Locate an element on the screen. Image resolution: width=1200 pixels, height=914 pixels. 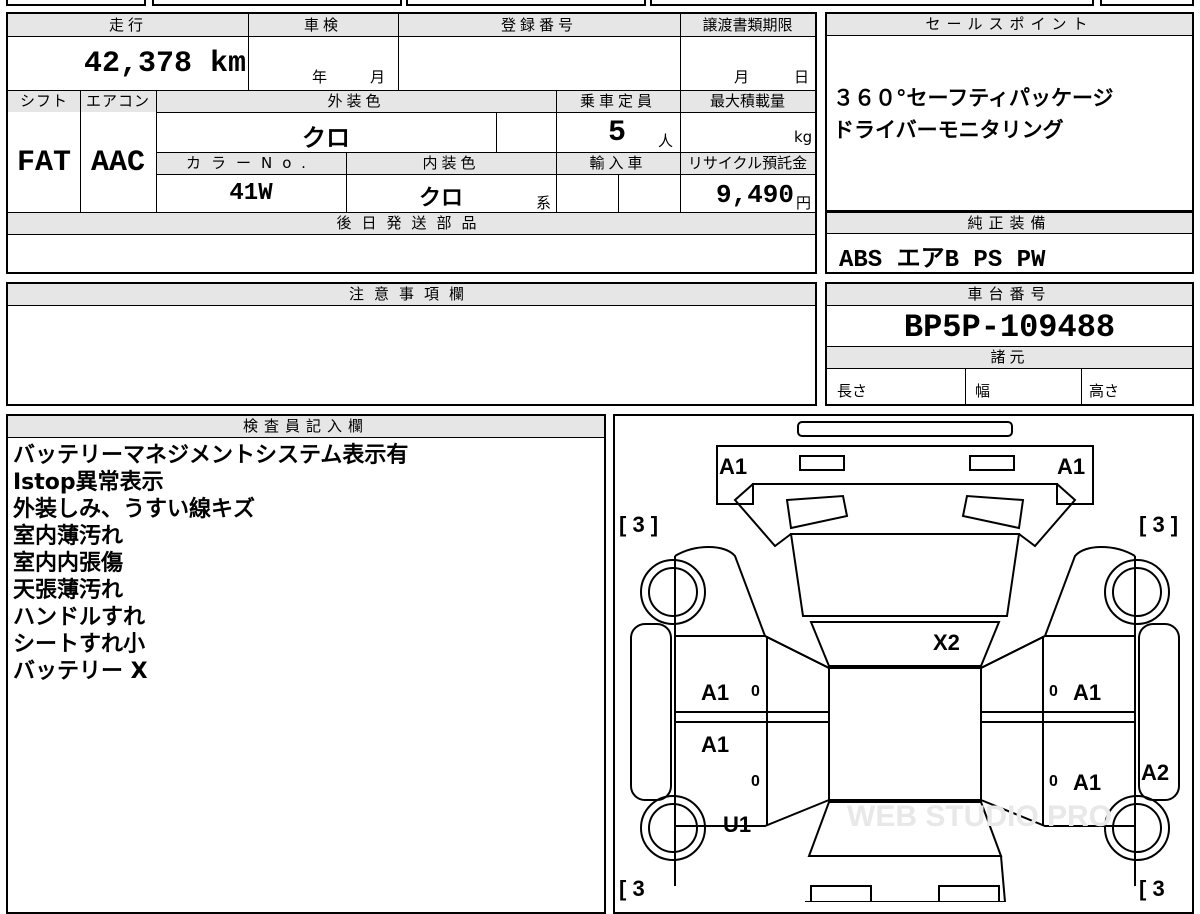
height-label: 高さ is located at coordinates (1104, 391).